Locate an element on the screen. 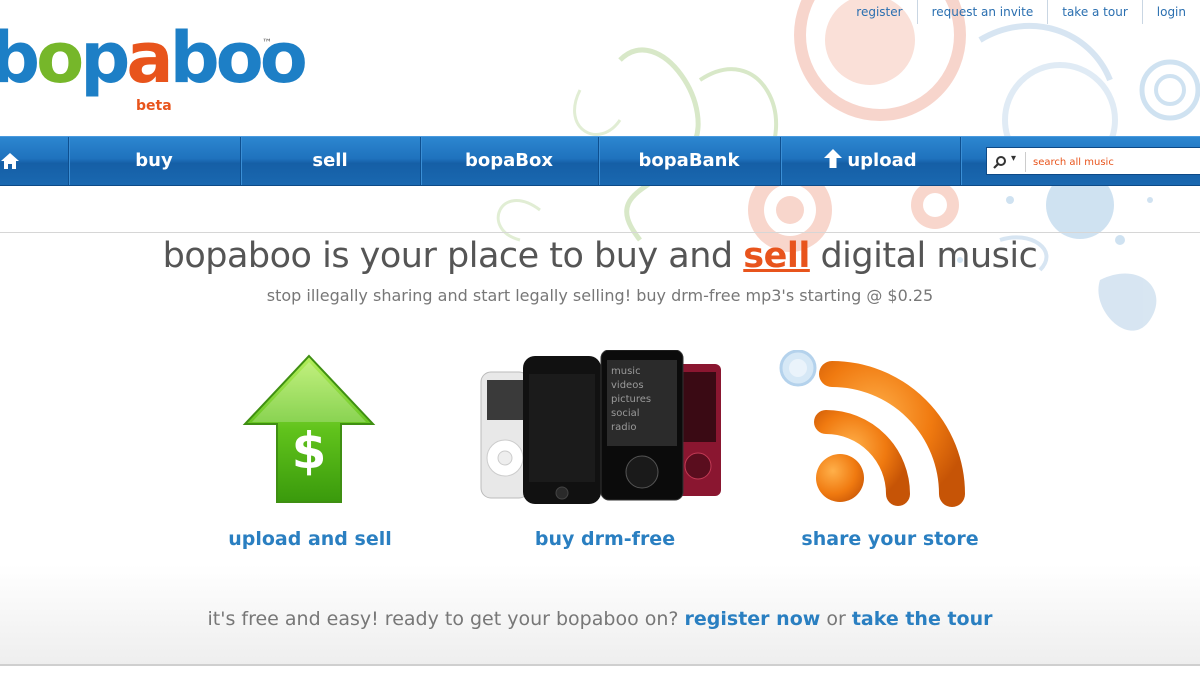  upload-and-sell-link: upload and sell is located at coordinates (310, 539).